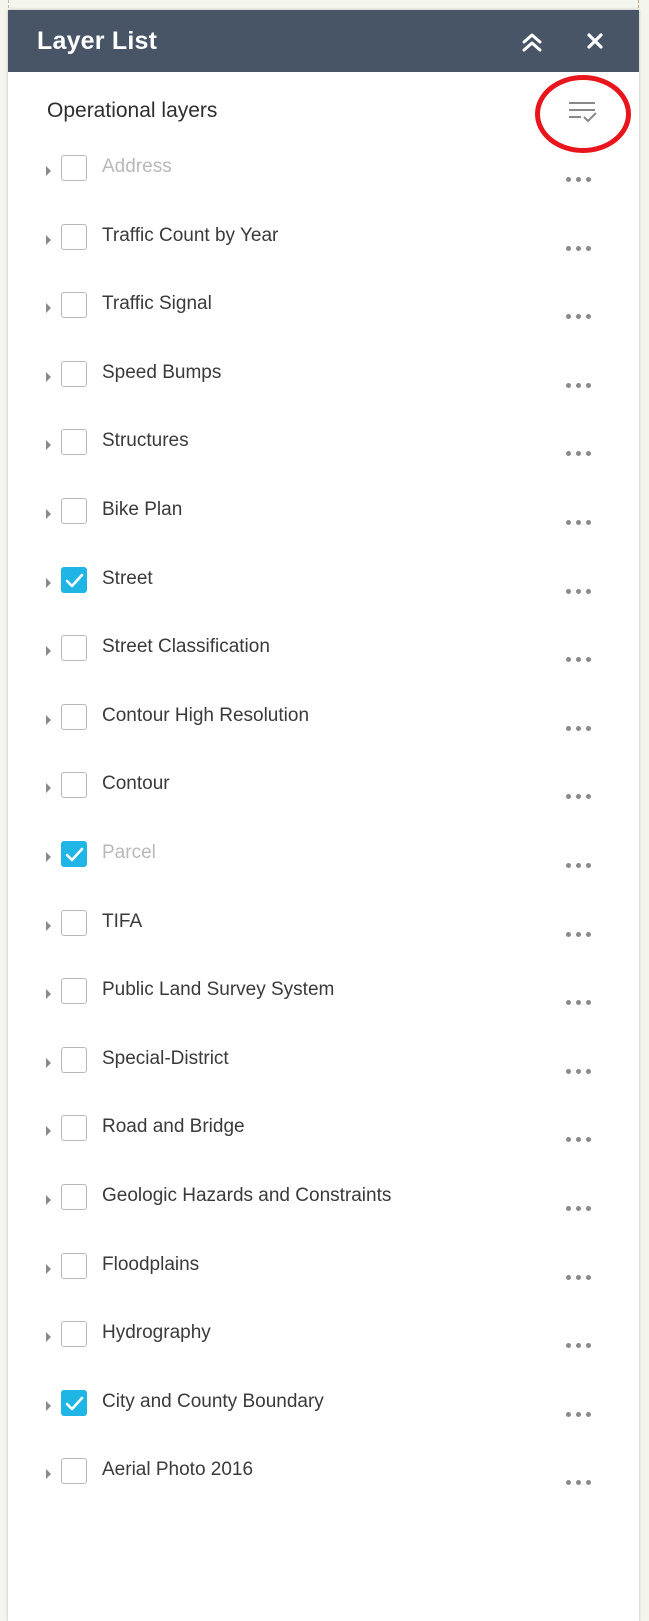 This screenshot has height=1621, width=649. I want to click on layer-row: Bike Plan, so click(323, 521).